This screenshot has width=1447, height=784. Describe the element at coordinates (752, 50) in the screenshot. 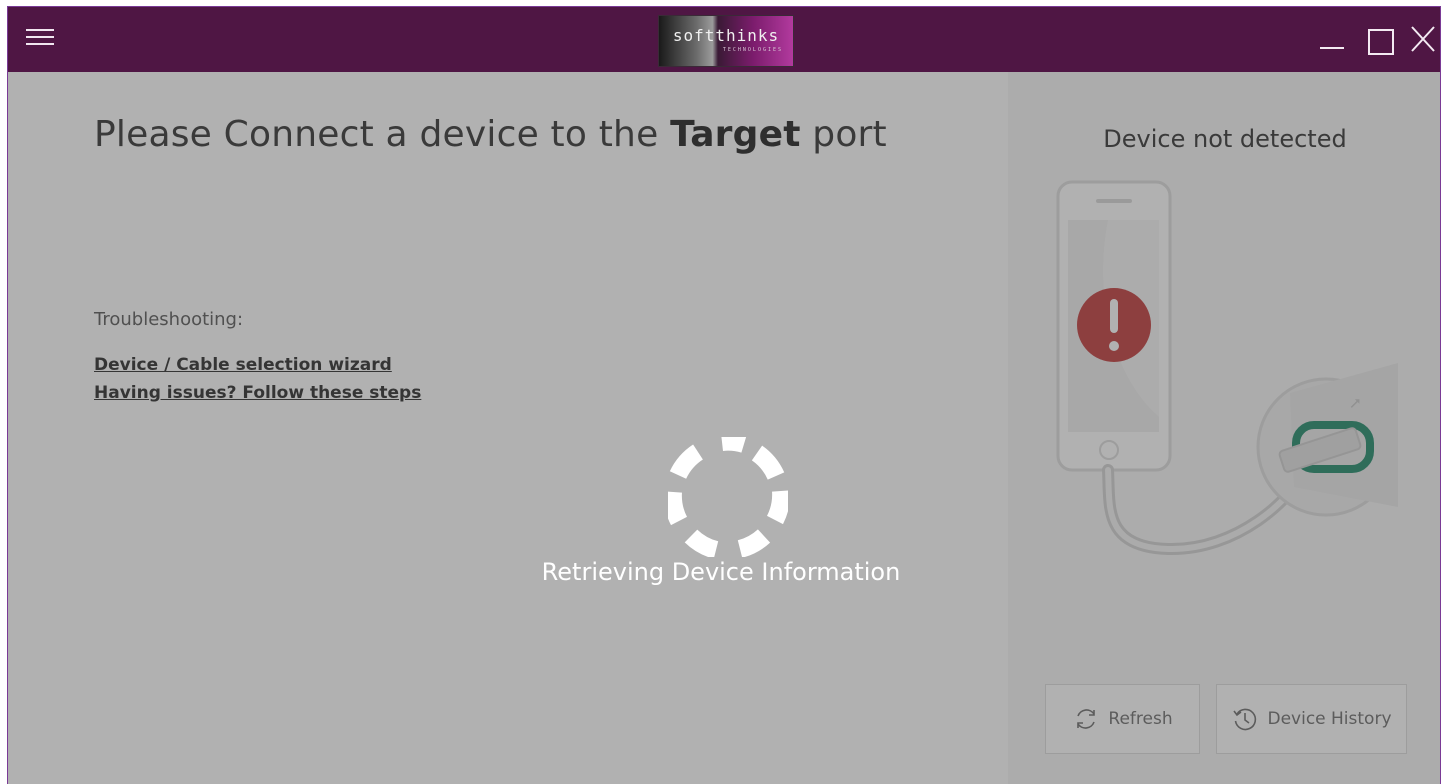

I see `logo-subtext: TECHNOLOGIES` at that location.